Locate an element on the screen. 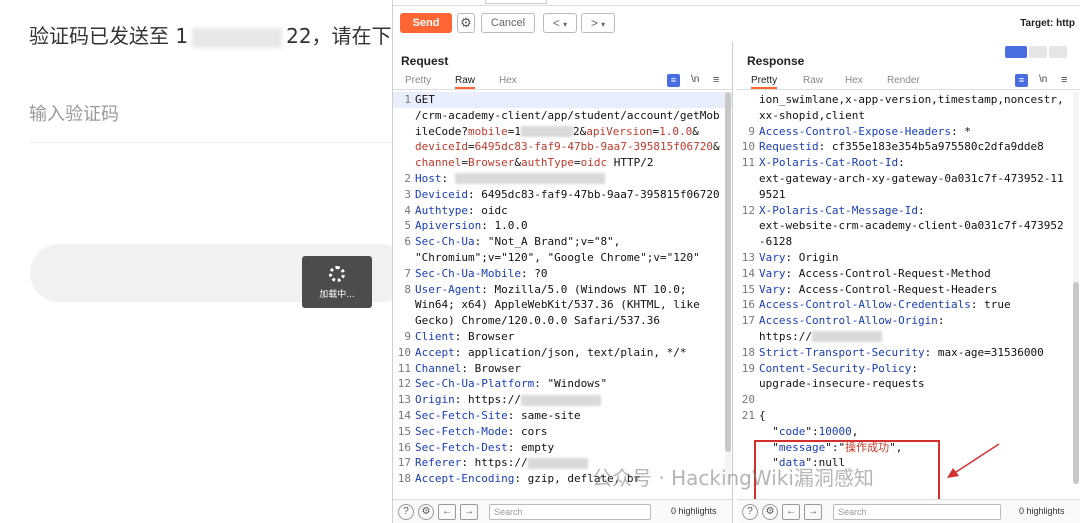  code-line: 11 X-Polaris-Cat-Root-Id: is located at coordinates (908, 163).